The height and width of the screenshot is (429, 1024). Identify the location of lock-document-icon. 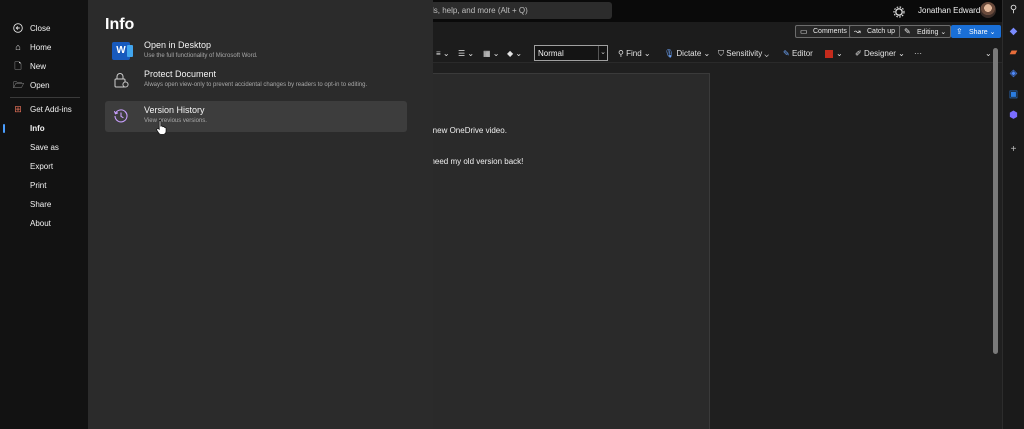
(121, 80).